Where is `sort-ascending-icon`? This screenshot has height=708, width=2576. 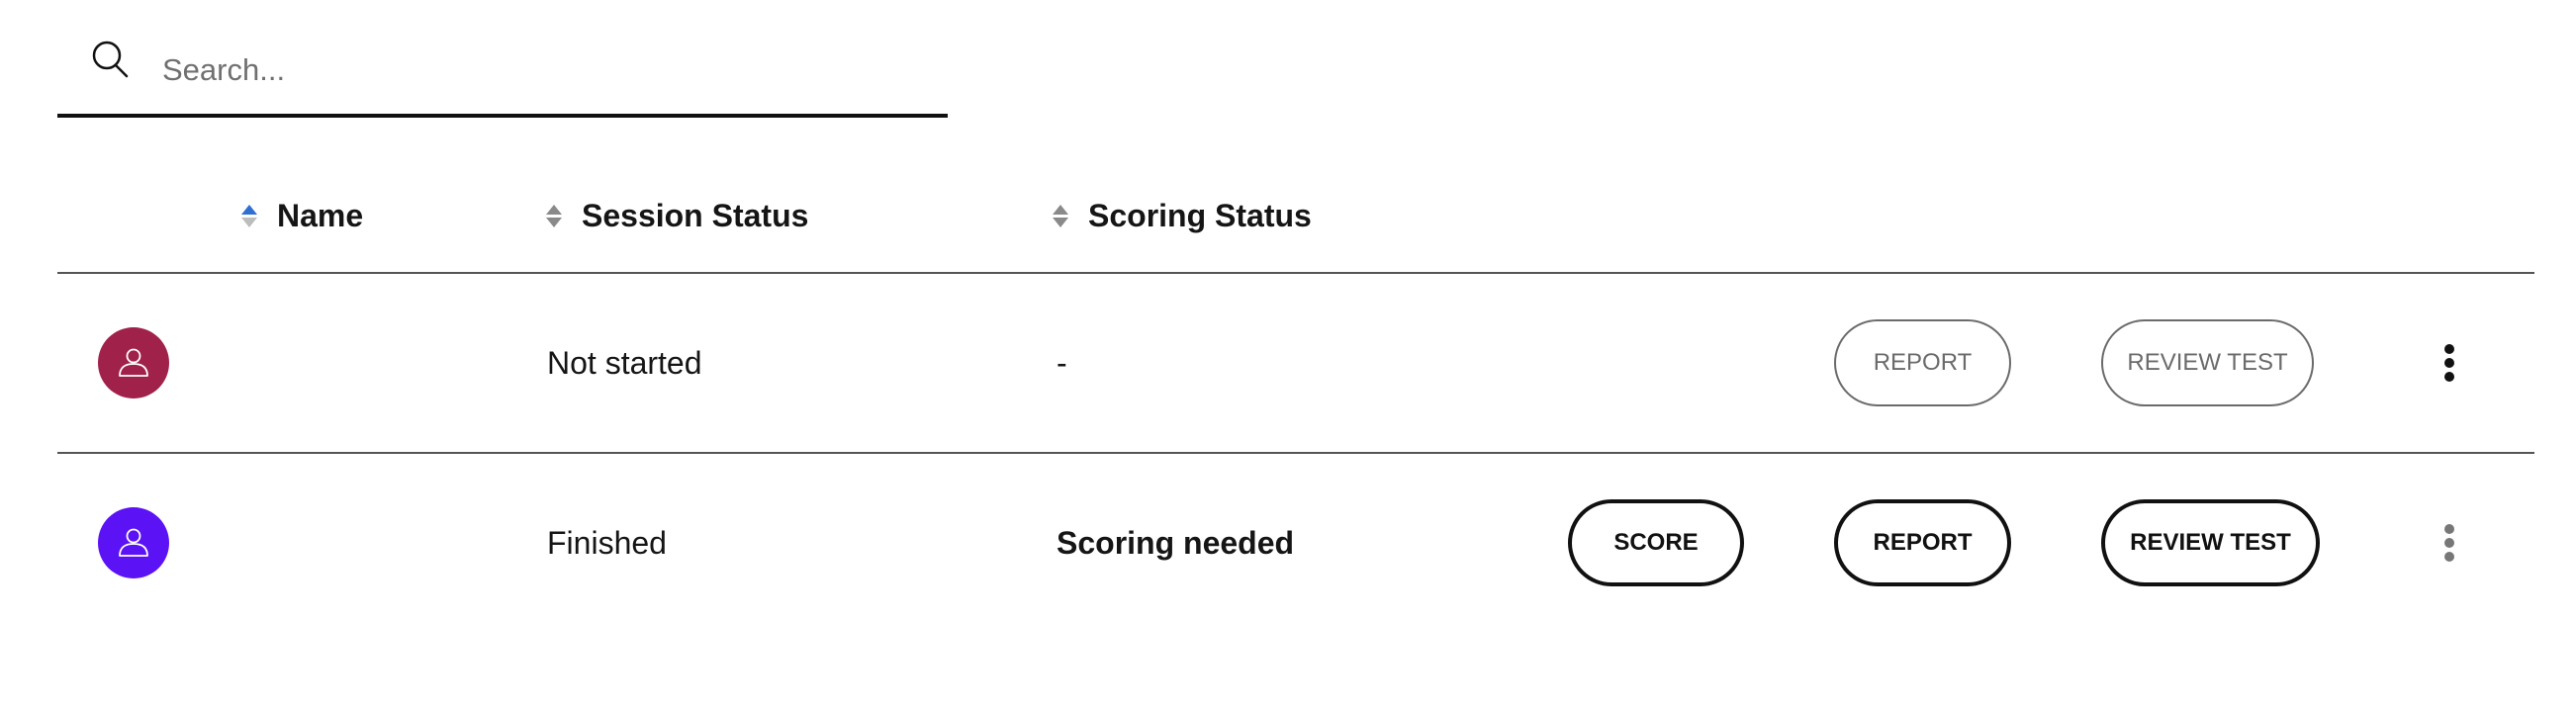 sort-ascending-icon is located at coordinates (249, 215).